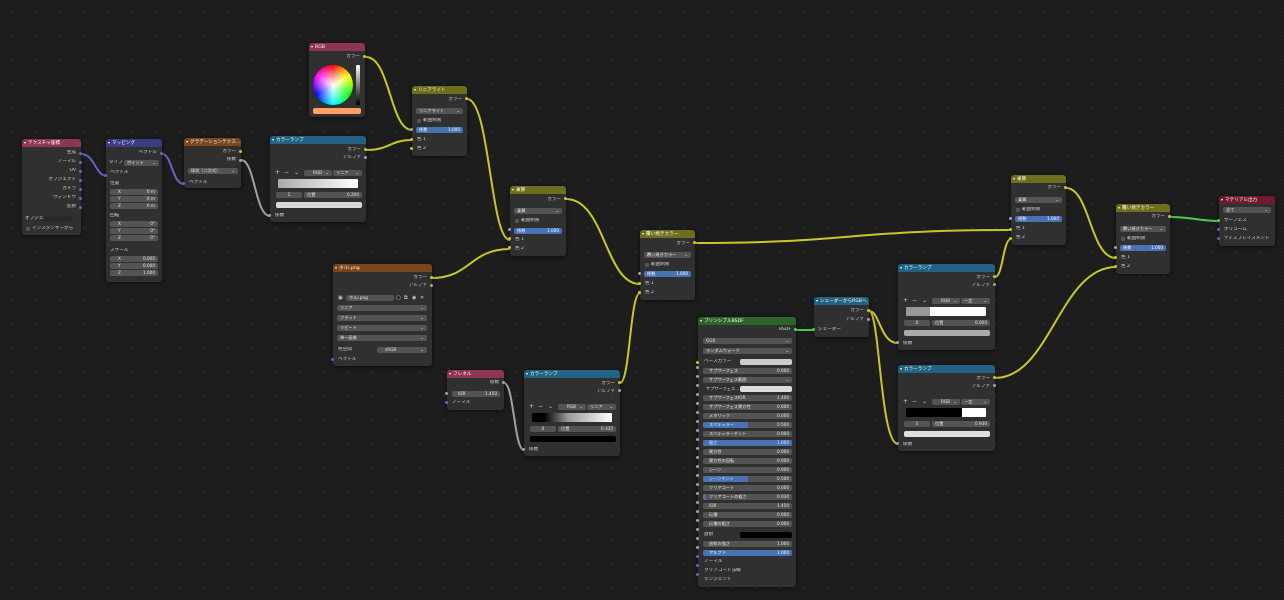 The height and width of the screenshot is (600, 1284). What do you see at coordinates (134, 238) in the screenshot?
I see `rotation-z: Z 0°` at bounding box center [134, 238].